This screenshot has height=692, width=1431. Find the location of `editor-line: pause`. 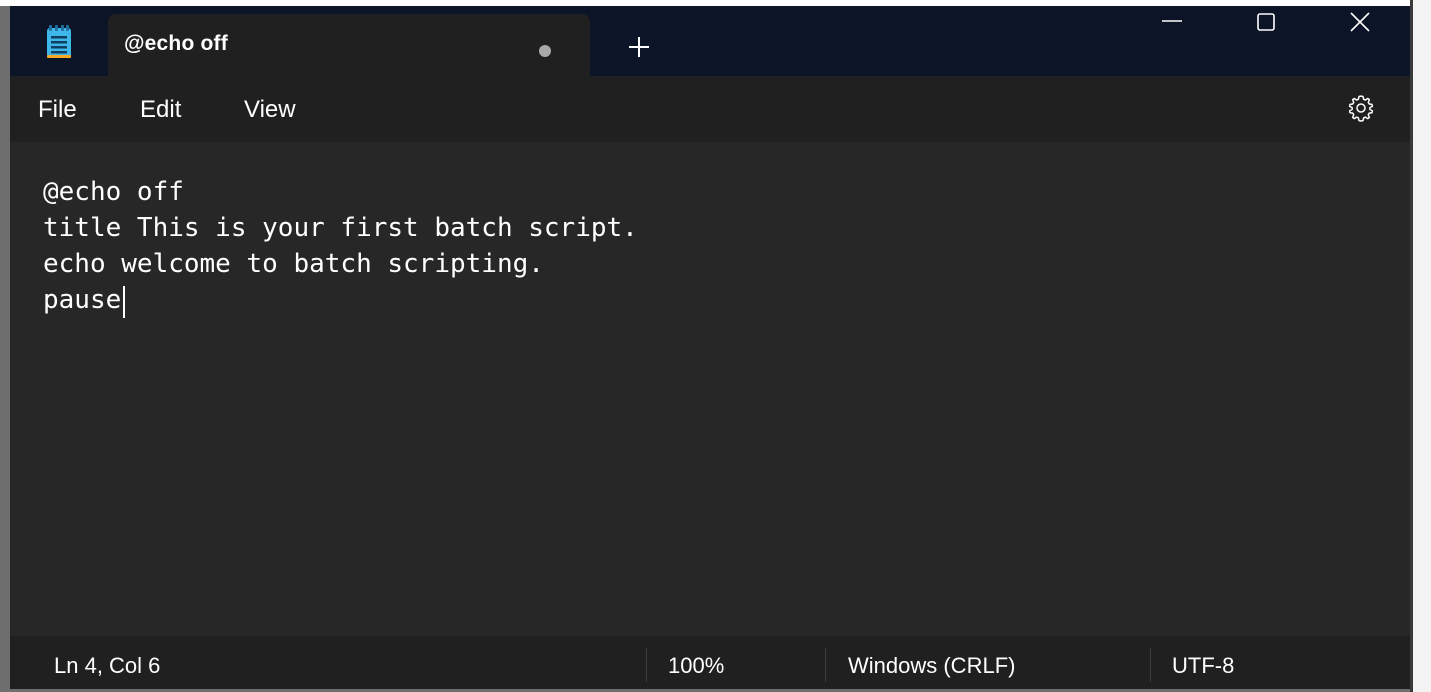

editor-line: pause is located at coordinates (82, 300).